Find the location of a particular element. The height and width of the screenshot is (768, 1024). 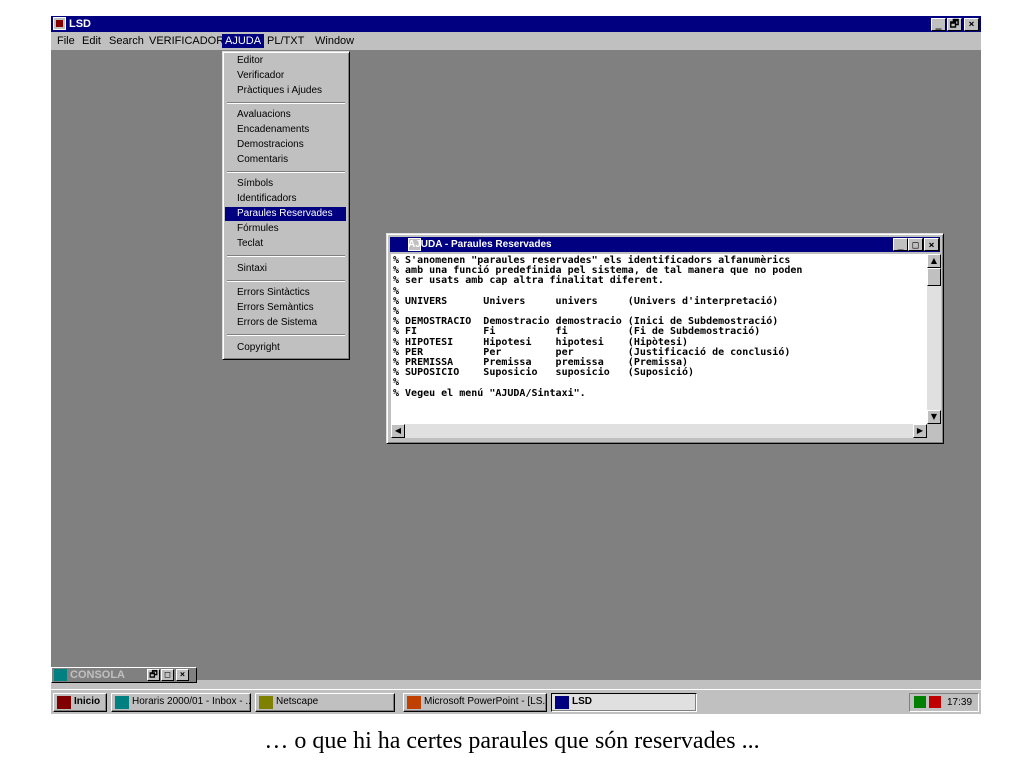

menu-item-sintaxi: Sintaxi is located at coordinates (285, 269).